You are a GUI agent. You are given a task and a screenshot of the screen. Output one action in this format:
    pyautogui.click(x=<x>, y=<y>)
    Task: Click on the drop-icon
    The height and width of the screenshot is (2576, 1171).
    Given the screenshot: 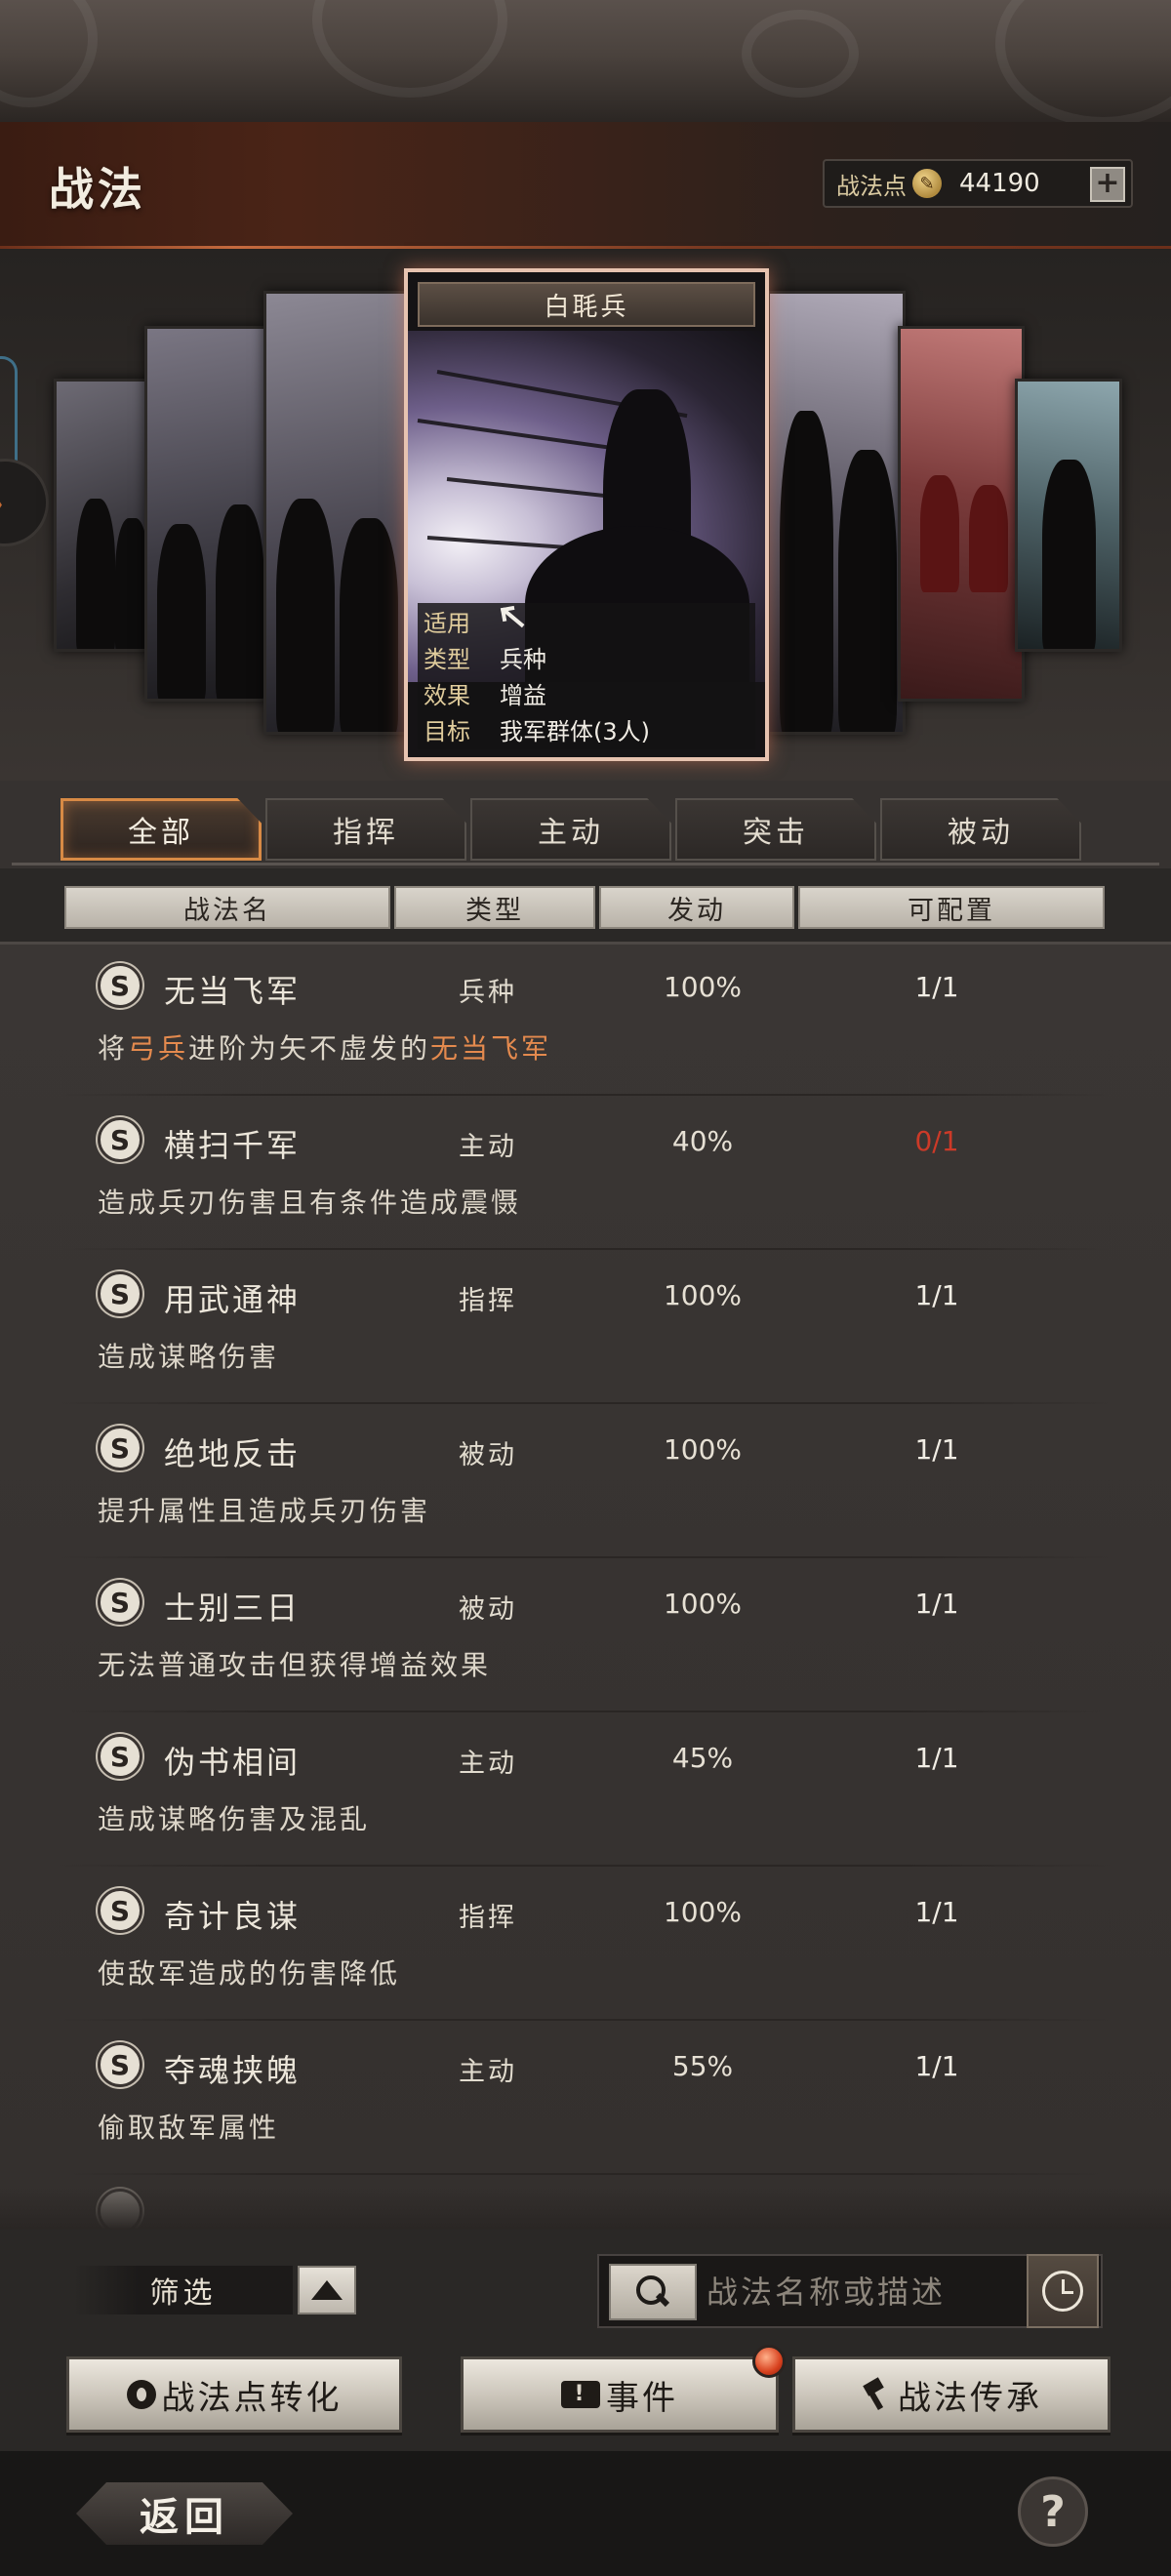 What is the action you would take?
    pyautogui.click(x=141, y=2394)
    